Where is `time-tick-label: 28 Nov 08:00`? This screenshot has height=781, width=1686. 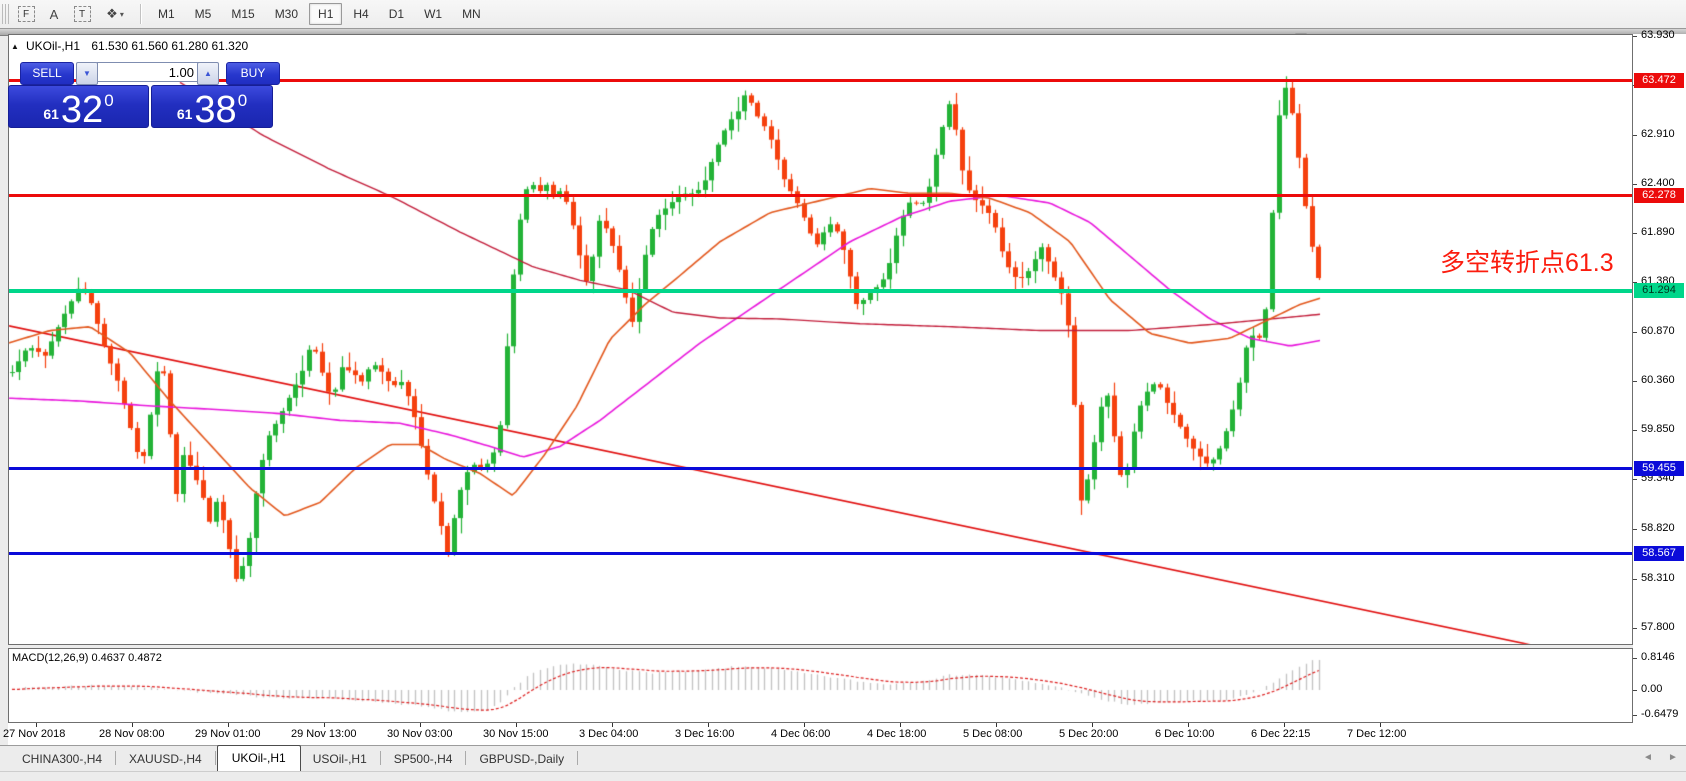
time-tick-label: 28 Nov 08:00 is located at coordinates (132, 734).